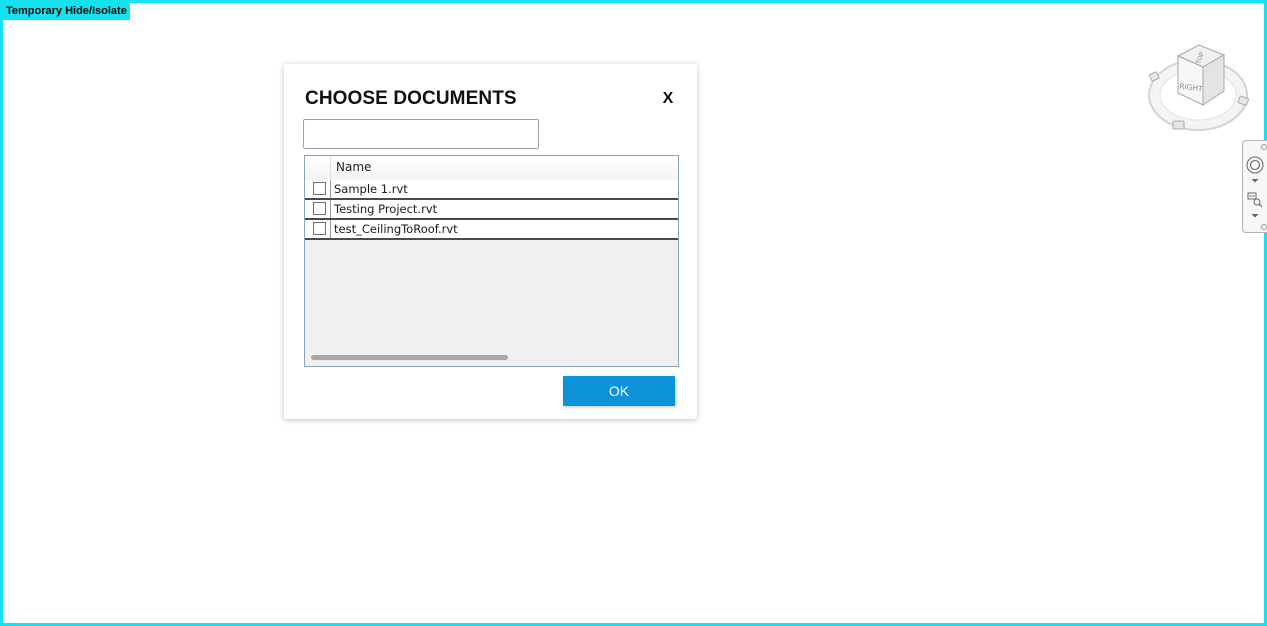  Describe the element at coordinates (1198, 89) in the screenshot. I see `viewcube-icon: TOP RIGHT` at that location.